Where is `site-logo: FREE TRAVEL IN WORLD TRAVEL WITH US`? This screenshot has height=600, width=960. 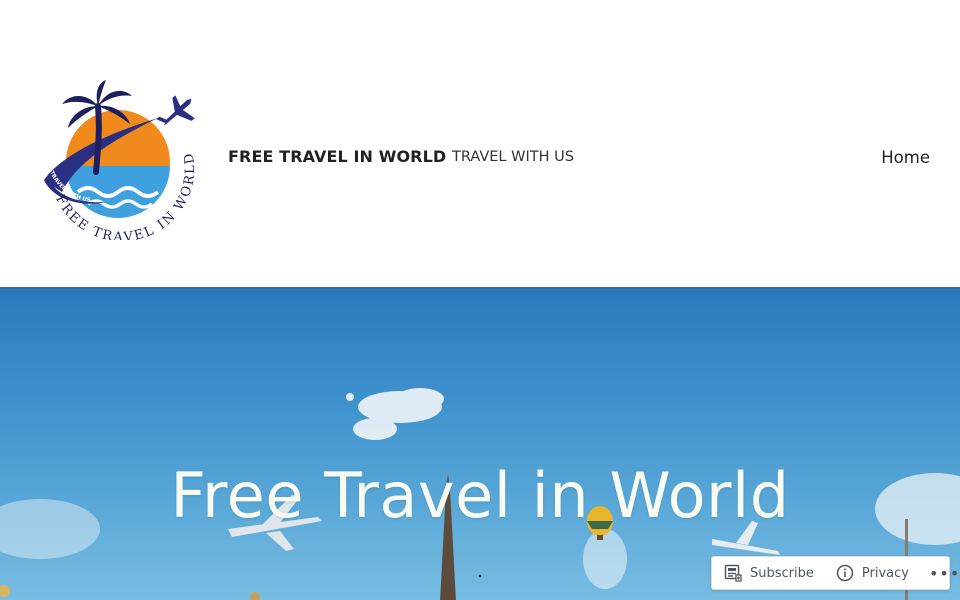 site-logo: FREE TRAVEL IN WORLD TRAVEL WITH US is located at coordinates (118, 160).